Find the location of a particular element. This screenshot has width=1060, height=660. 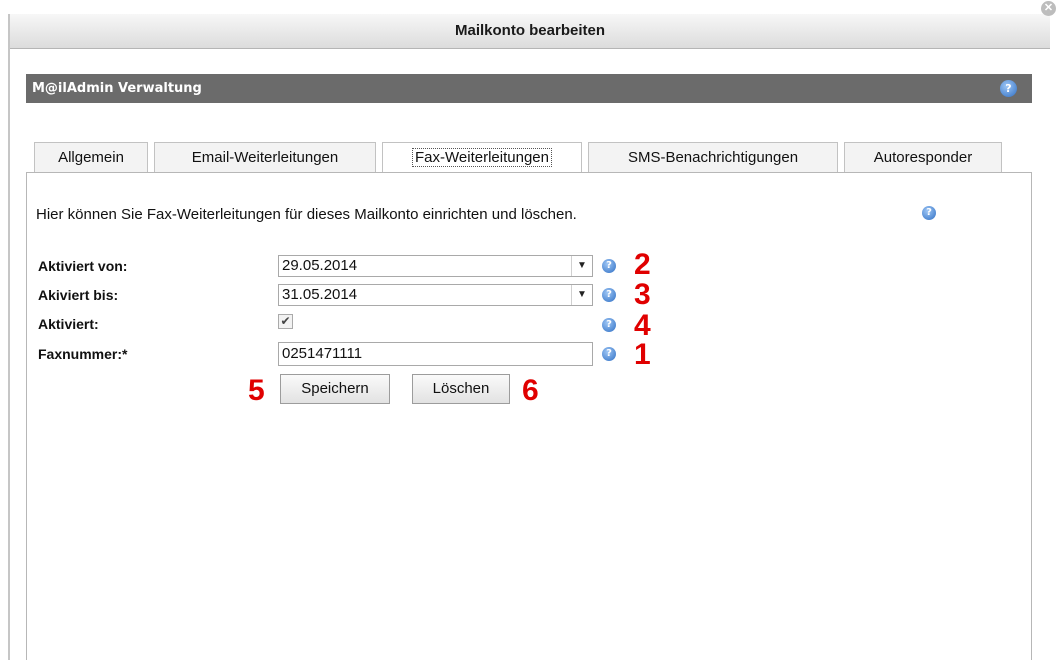

fax-number-label: Faxnummer:* is located at coordinates (83, 354).